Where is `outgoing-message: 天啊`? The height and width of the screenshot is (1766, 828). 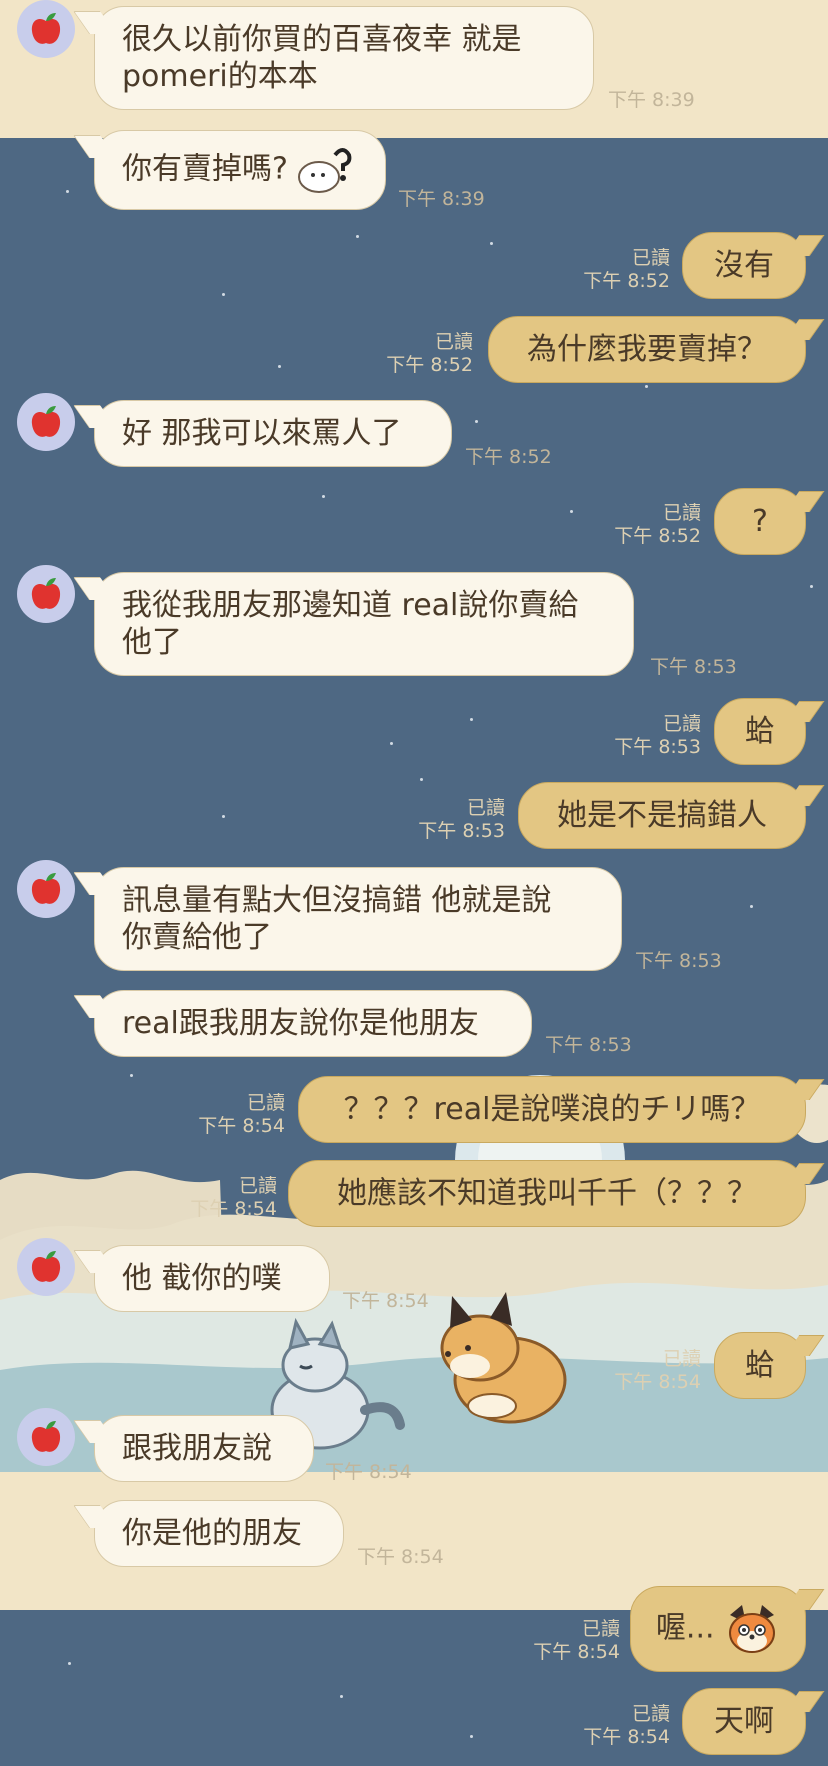 outgoing-message: 天啊 is located at coordinates (744, 1721).